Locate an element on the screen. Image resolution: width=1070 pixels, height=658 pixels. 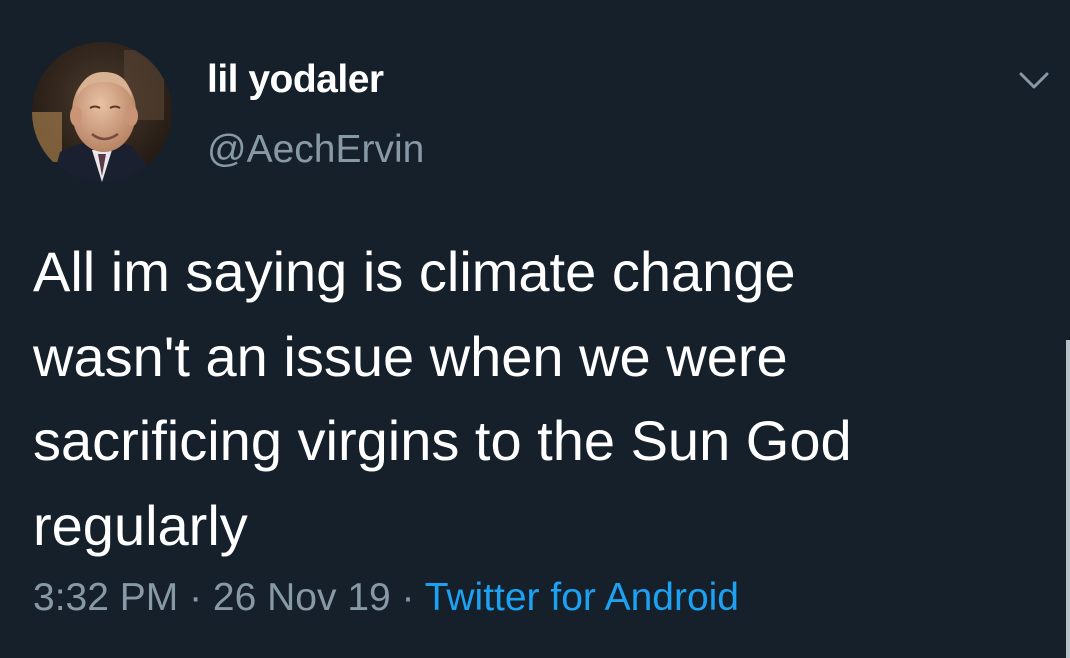
tweet-time: 3:32 PM is located at coordinates (105, 597).